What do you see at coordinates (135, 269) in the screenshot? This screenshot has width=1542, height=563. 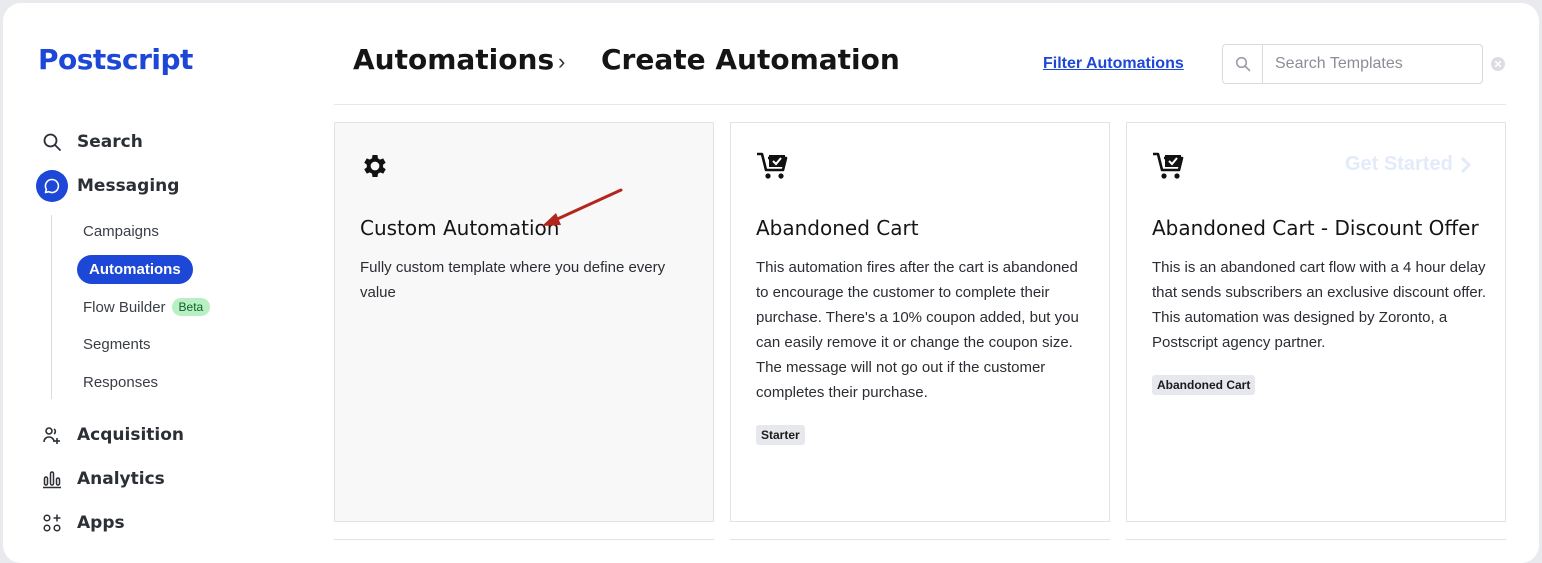 I see `sidebar-subitem-automations: Automations` at bounding box center [135, 269].